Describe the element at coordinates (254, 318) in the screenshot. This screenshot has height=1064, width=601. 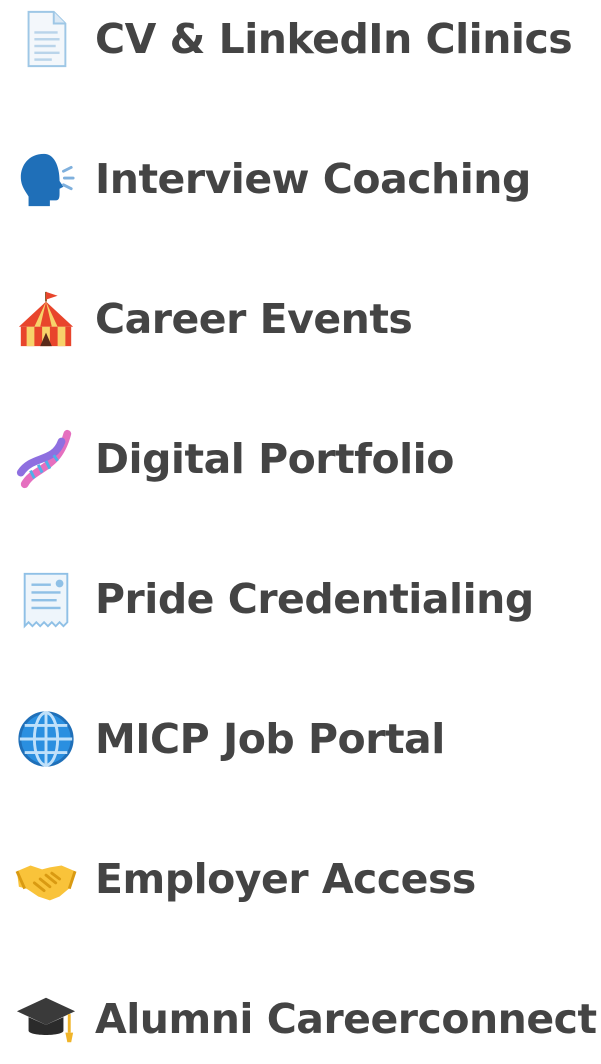
I see `menu-item-label: Career Events` at that location.